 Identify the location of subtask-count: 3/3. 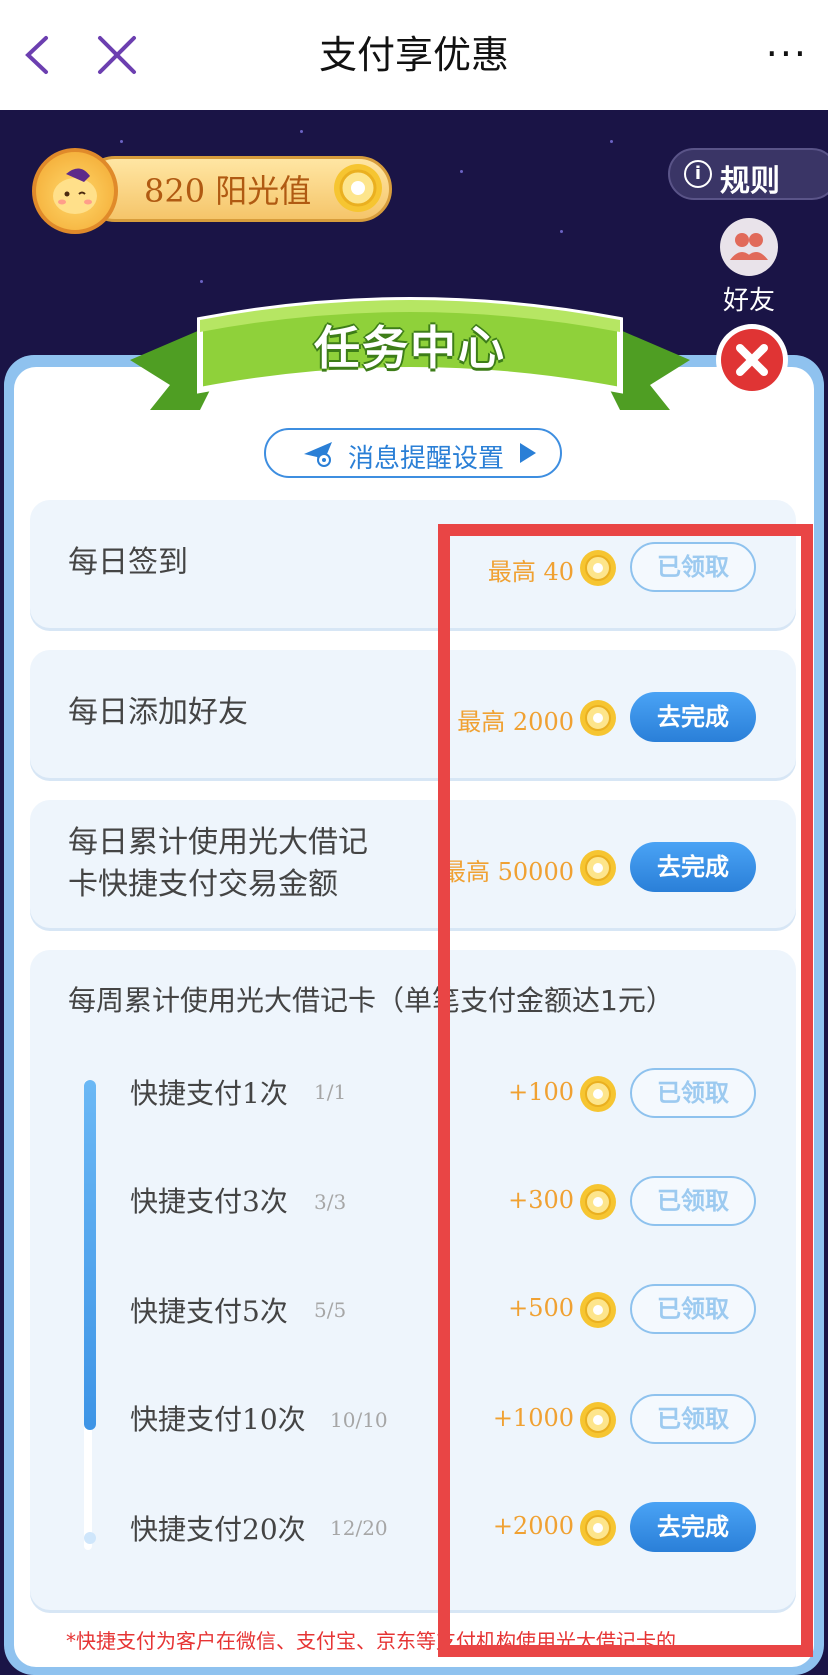
(330, 1202).